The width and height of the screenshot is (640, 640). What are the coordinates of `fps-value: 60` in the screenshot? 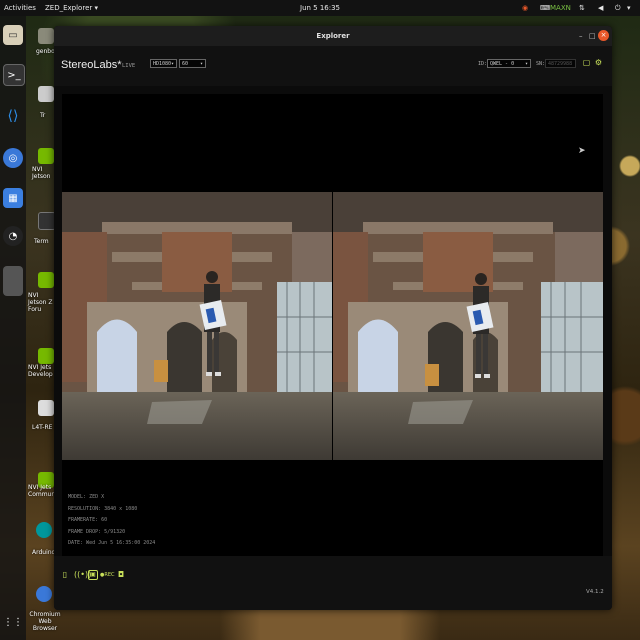 It's located at (185, 64).